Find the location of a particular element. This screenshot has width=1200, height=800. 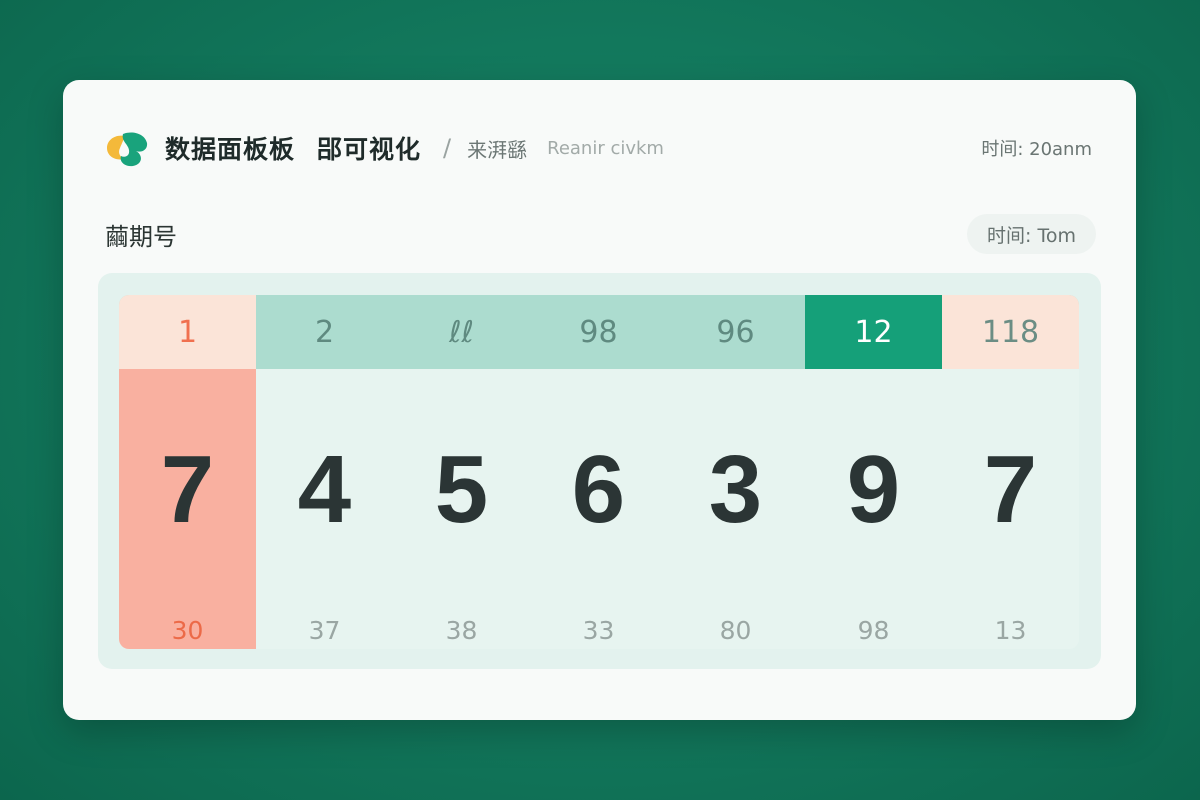

column-header: 118 is located at coordinates (1010, 332).